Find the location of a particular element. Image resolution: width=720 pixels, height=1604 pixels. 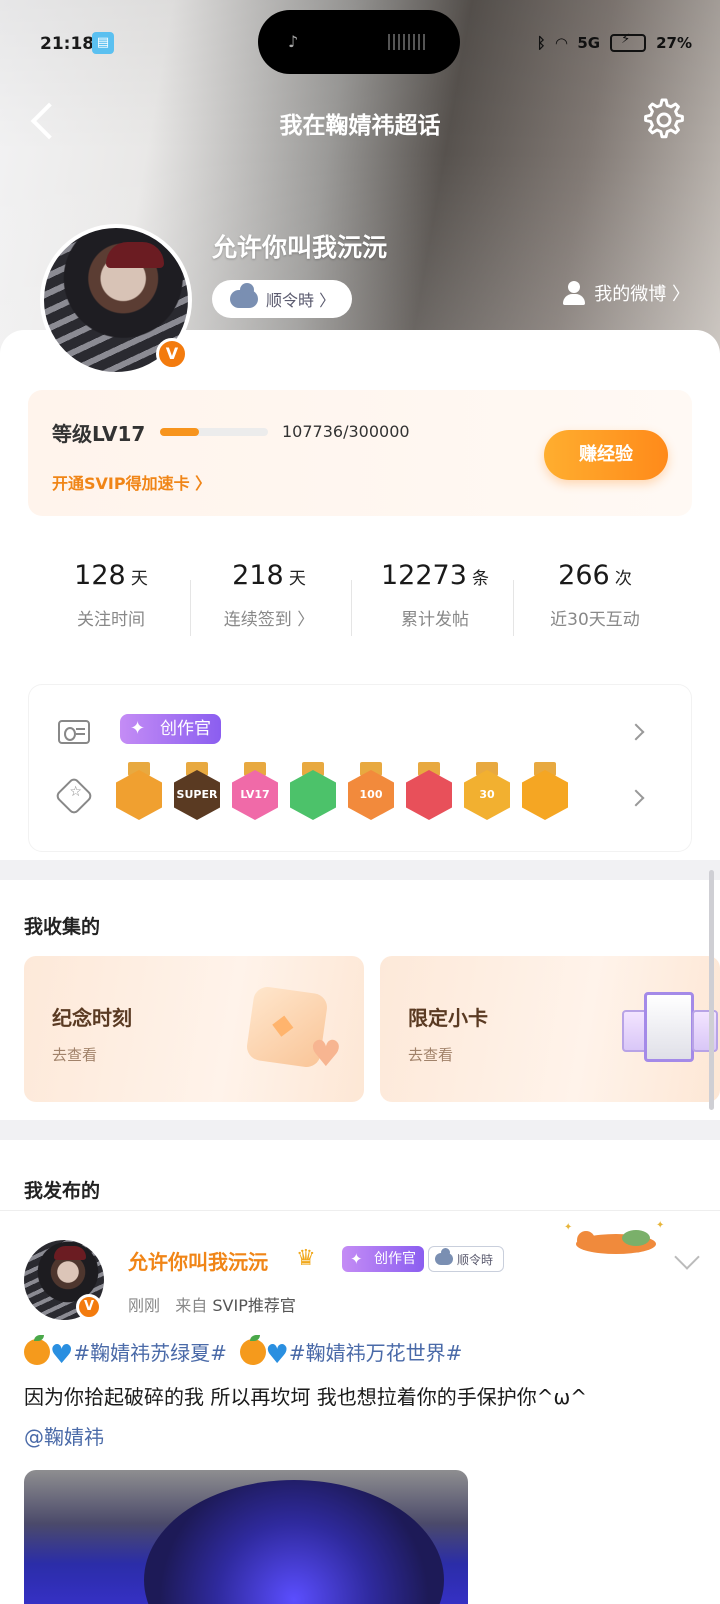

section-divider is located at coordinates (360, 871).